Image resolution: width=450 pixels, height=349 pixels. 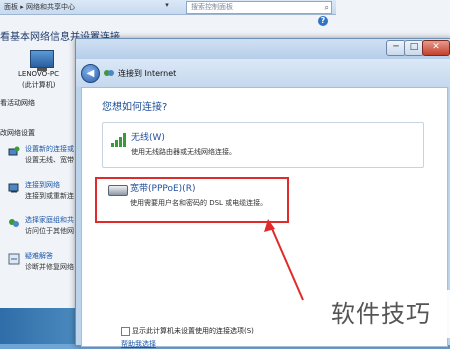 I want to click on homegroup-icon, so click(x=14, y=223).